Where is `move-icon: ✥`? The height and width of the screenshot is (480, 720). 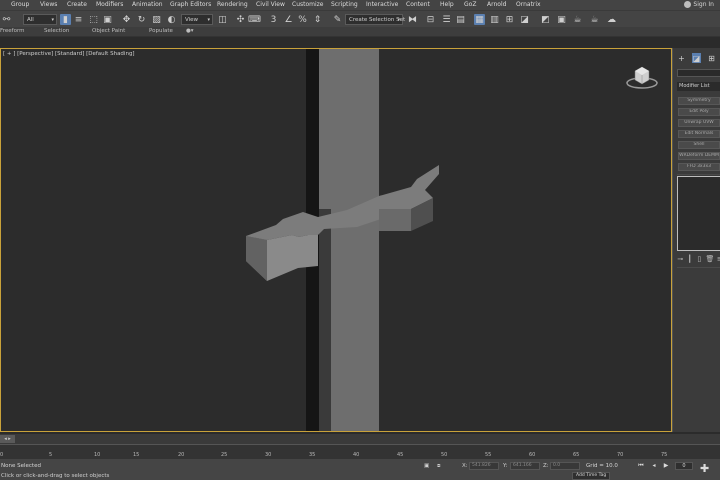
move-icon: ✥ is located at coordinates (126, 19).